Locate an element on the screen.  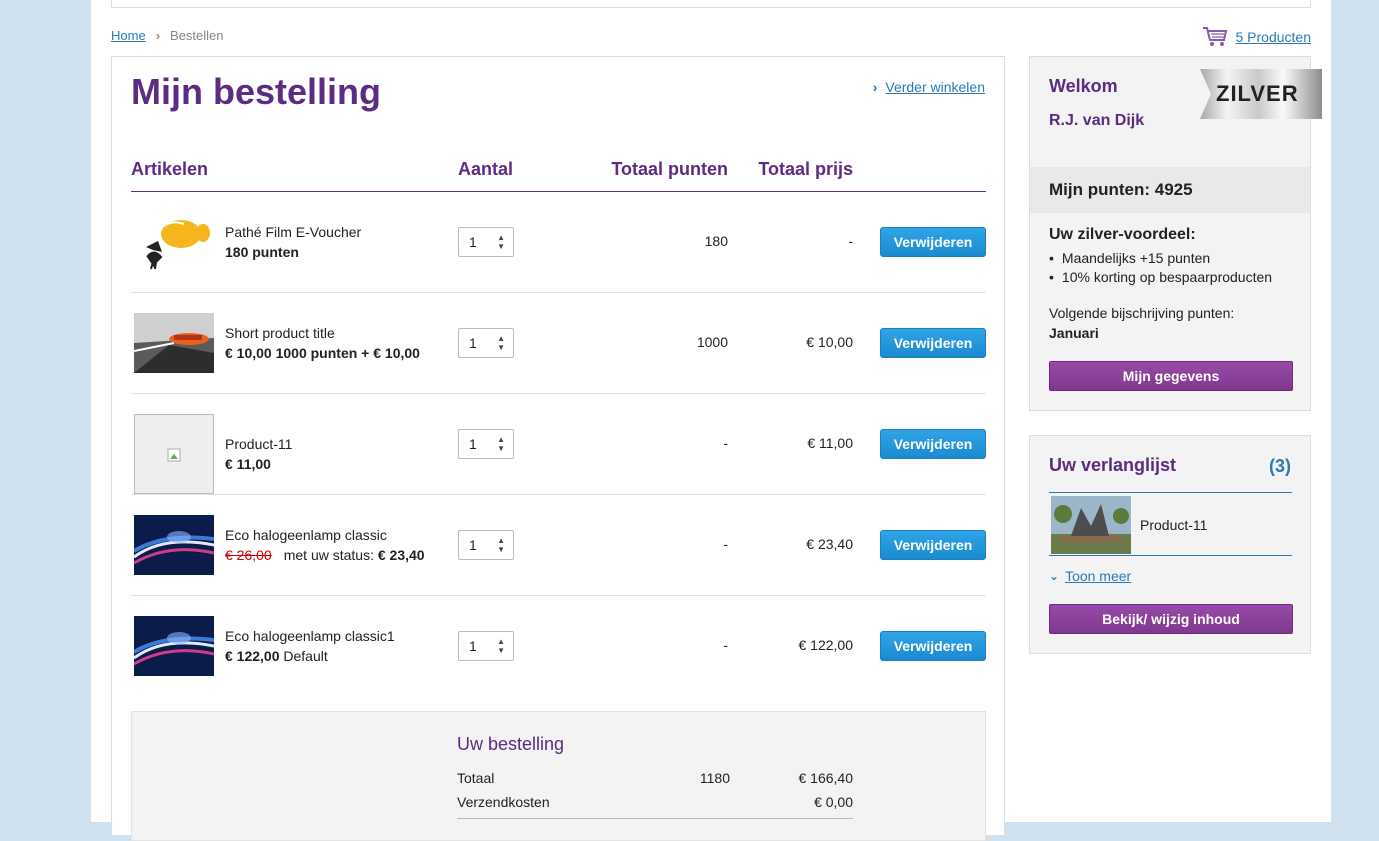
column-total-points: Totaal punten is located at coordinates (669, 169).